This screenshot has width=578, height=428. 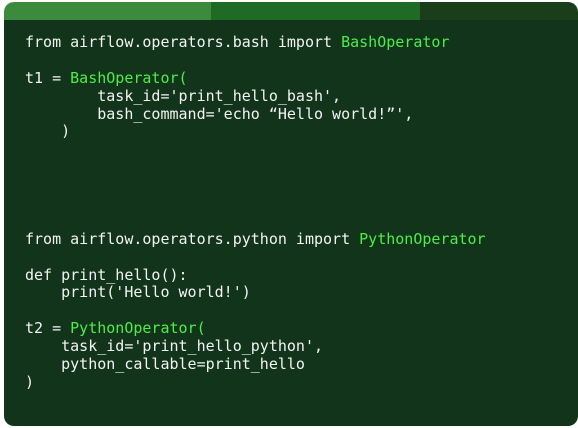 I want to click on code-text: t1 =, so click(x=48, y=77).